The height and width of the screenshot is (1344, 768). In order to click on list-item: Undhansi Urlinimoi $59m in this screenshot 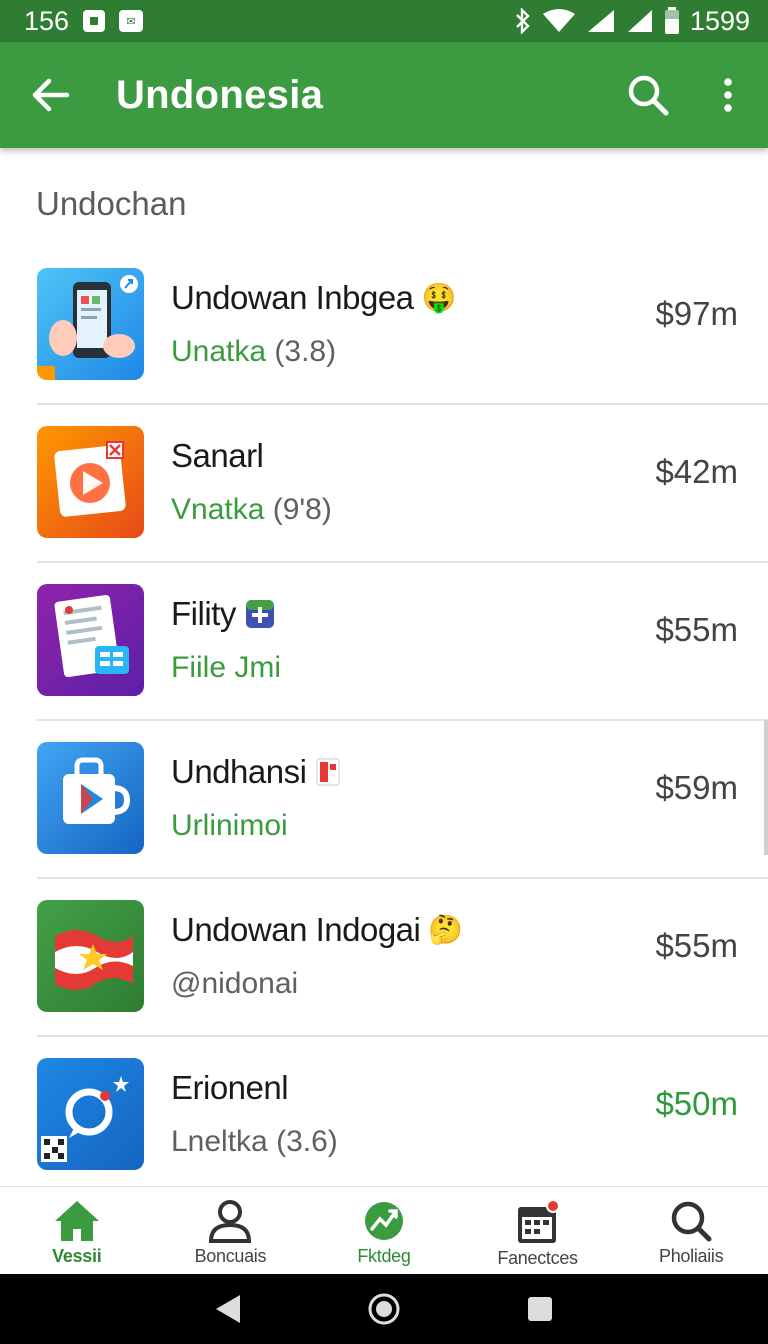, I will do `click(384, 798)`.